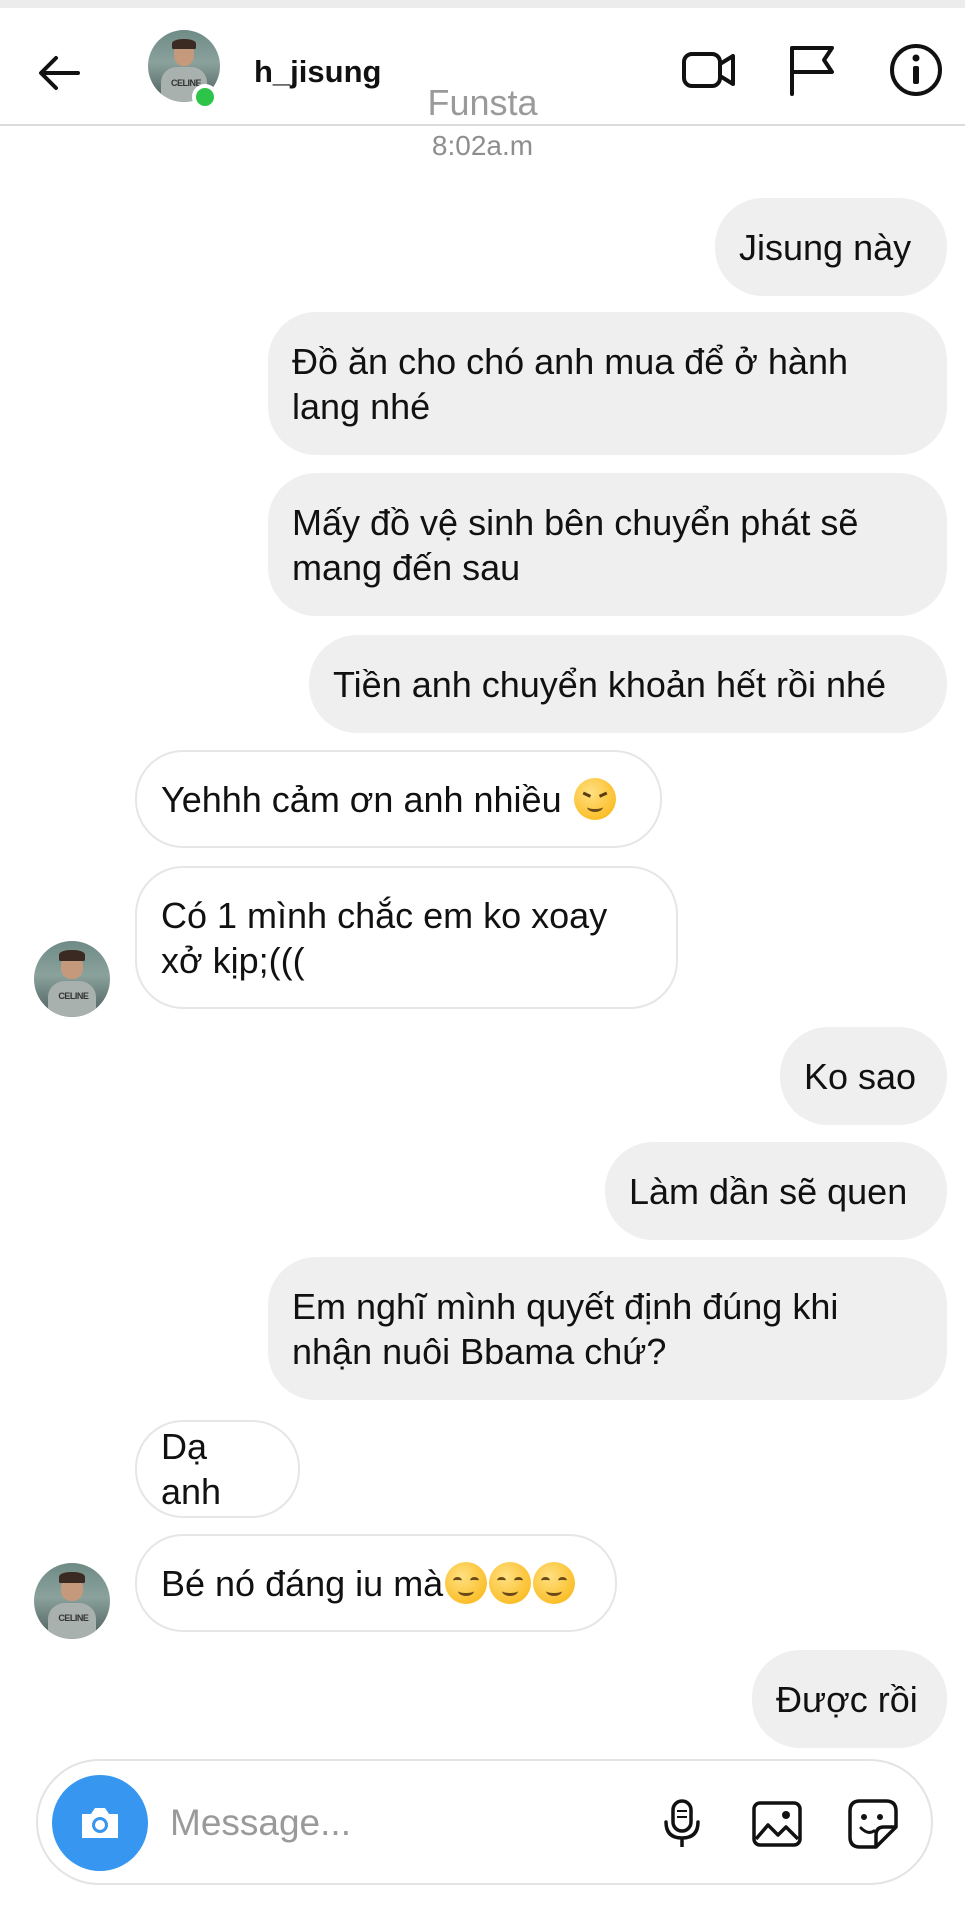  I want to click on message-bubble-received: Bé nó đáng iu mà, so click(376, 1583).